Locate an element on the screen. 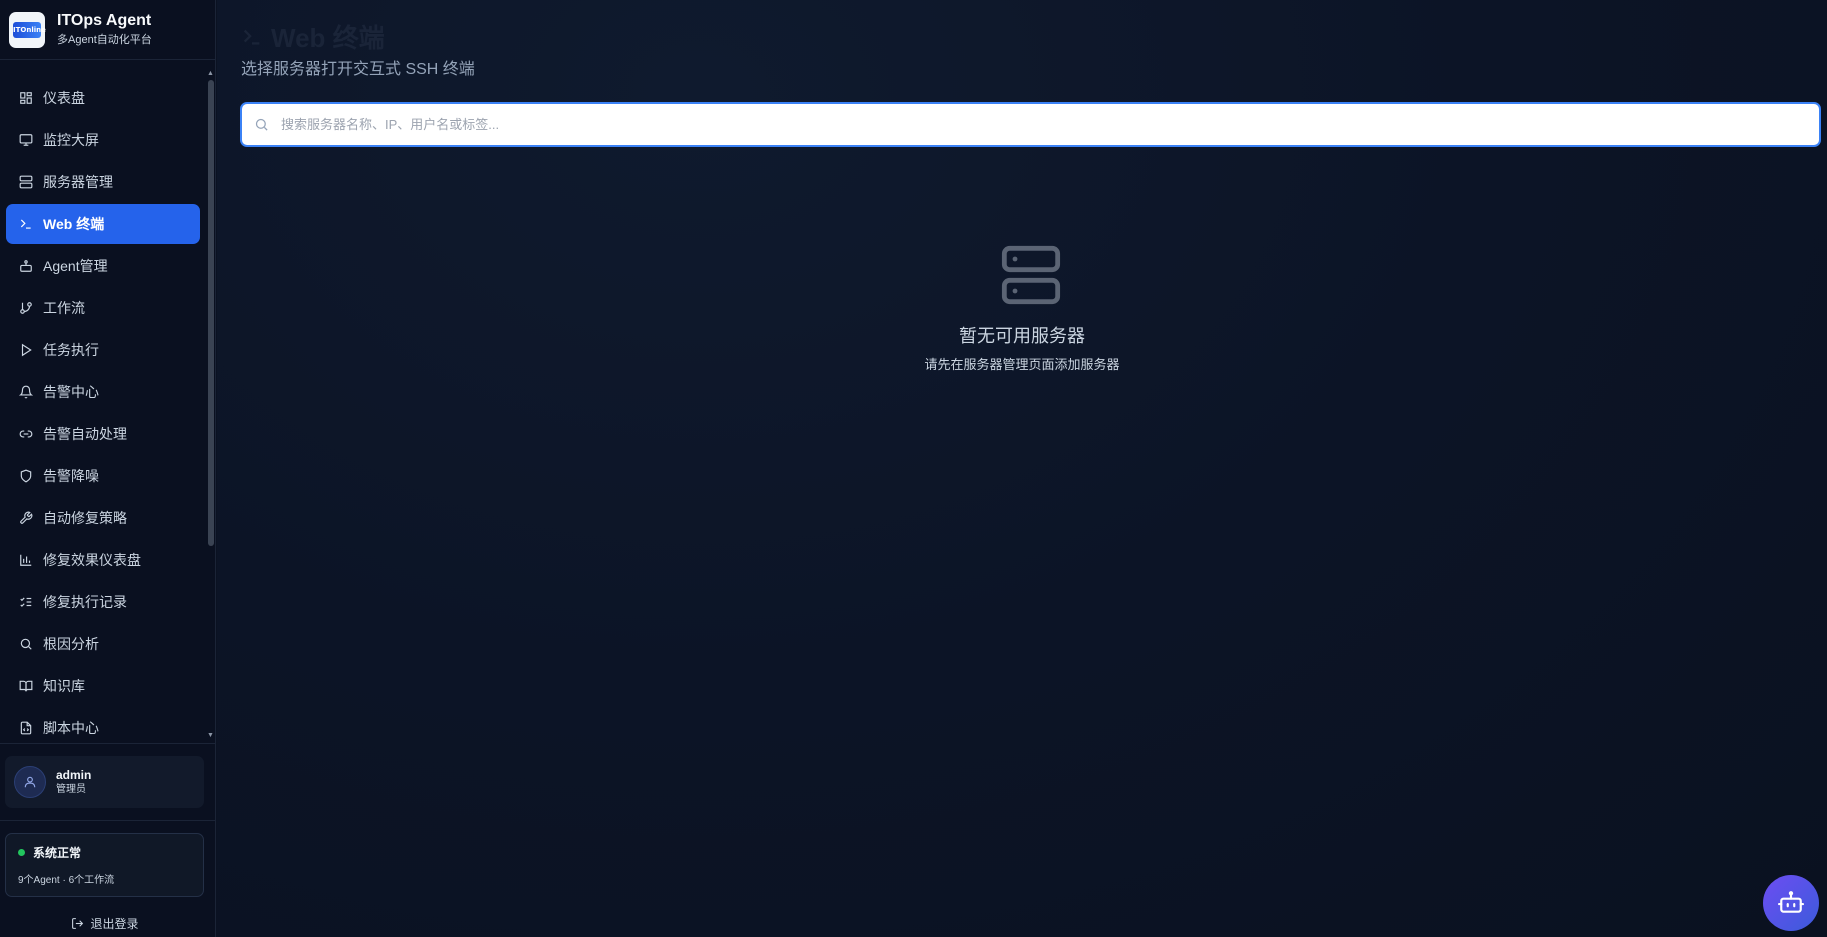 Image resolution: width=1827 pixels, height=937 pixels. sidebar-item-knowledge: 知识库 is located at coordinates (103, 686).